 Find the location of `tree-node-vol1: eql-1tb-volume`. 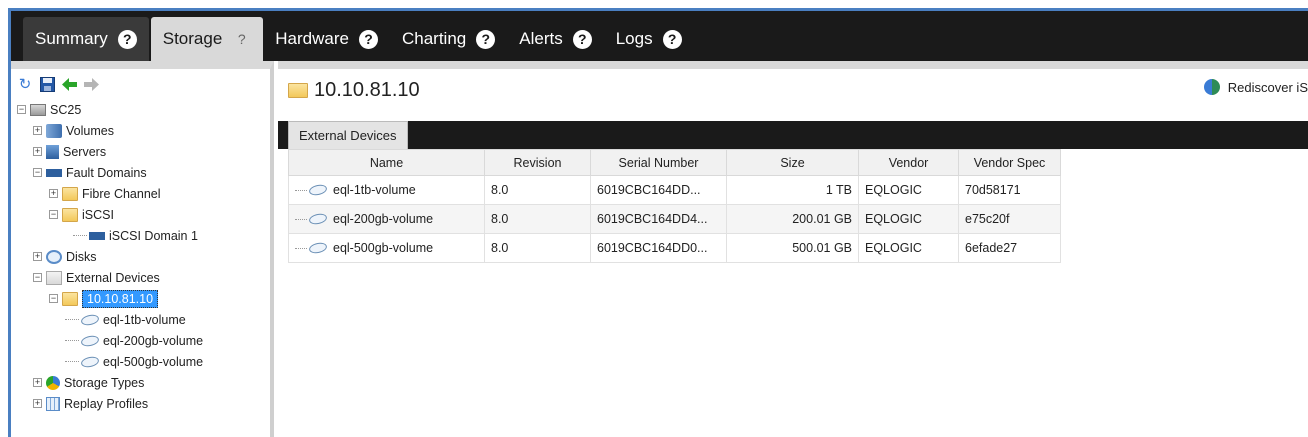

tree-node-vol1: eql-1tb-volume is located at coordinates (143, 319).